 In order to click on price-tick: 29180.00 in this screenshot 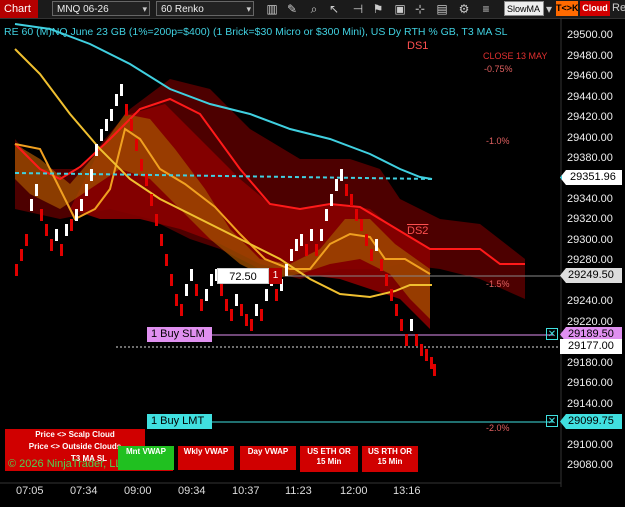, I will do `click(590, 363)`.